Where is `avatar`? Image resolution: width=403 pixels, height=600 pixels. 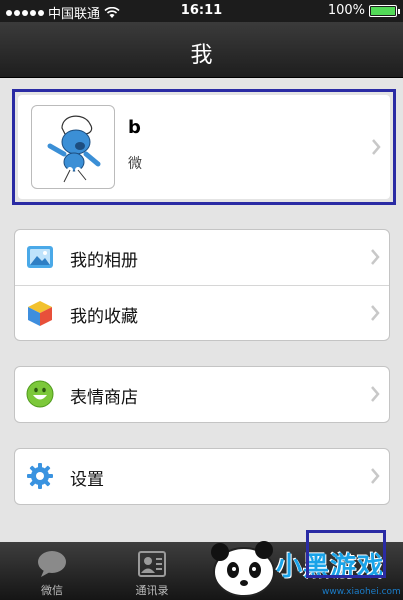 avatar is located at coordinates (73, 147).